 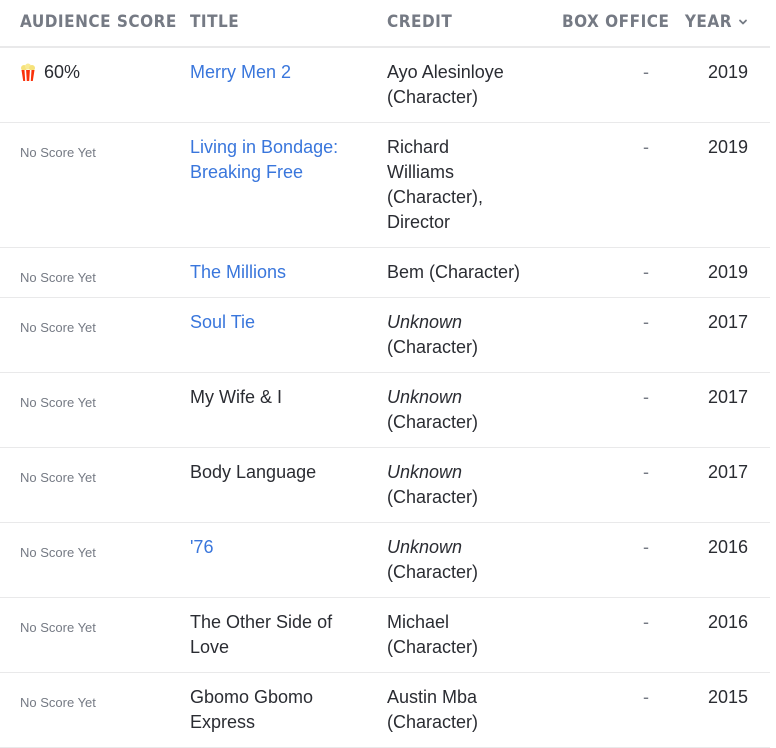 What do you see at coordinates (442, 185) in the screenshot?
I see `credit: Richard Williams (Character), Director` at bounding box center [442, 185].